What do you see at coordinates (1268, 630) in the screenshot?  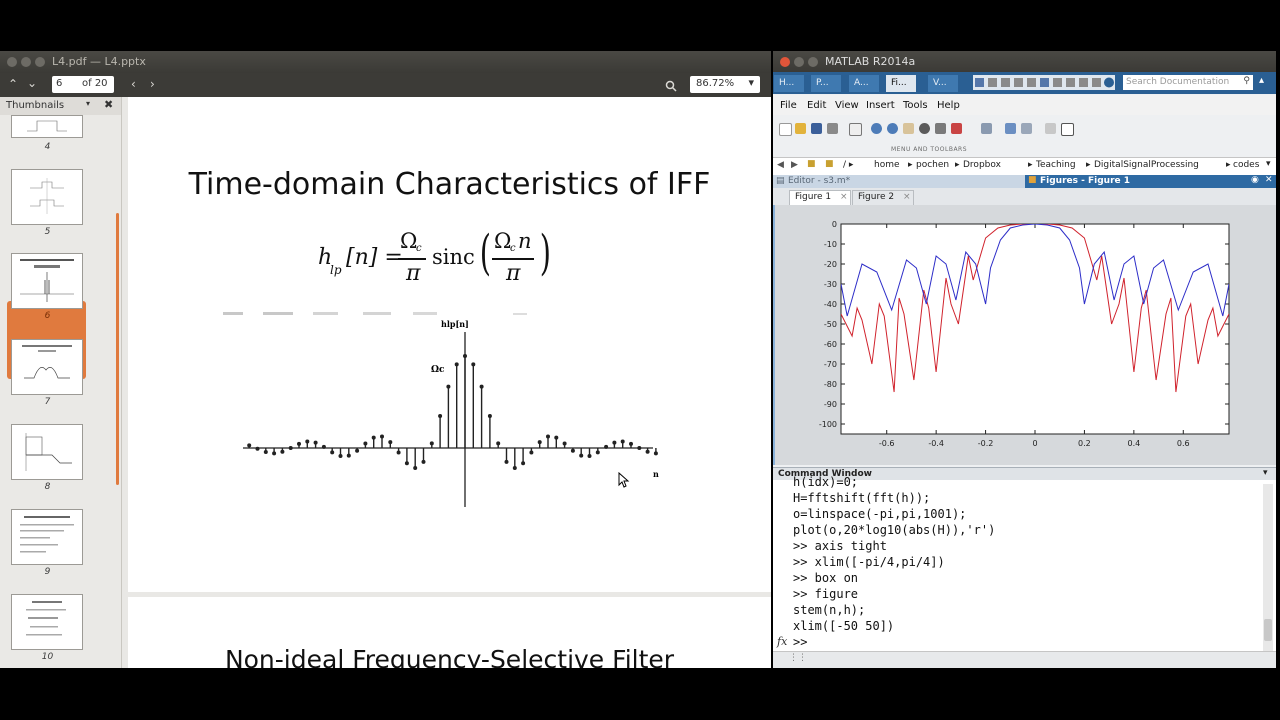 I see `scrollbar-thumb` at bounding box center [1268, 630].